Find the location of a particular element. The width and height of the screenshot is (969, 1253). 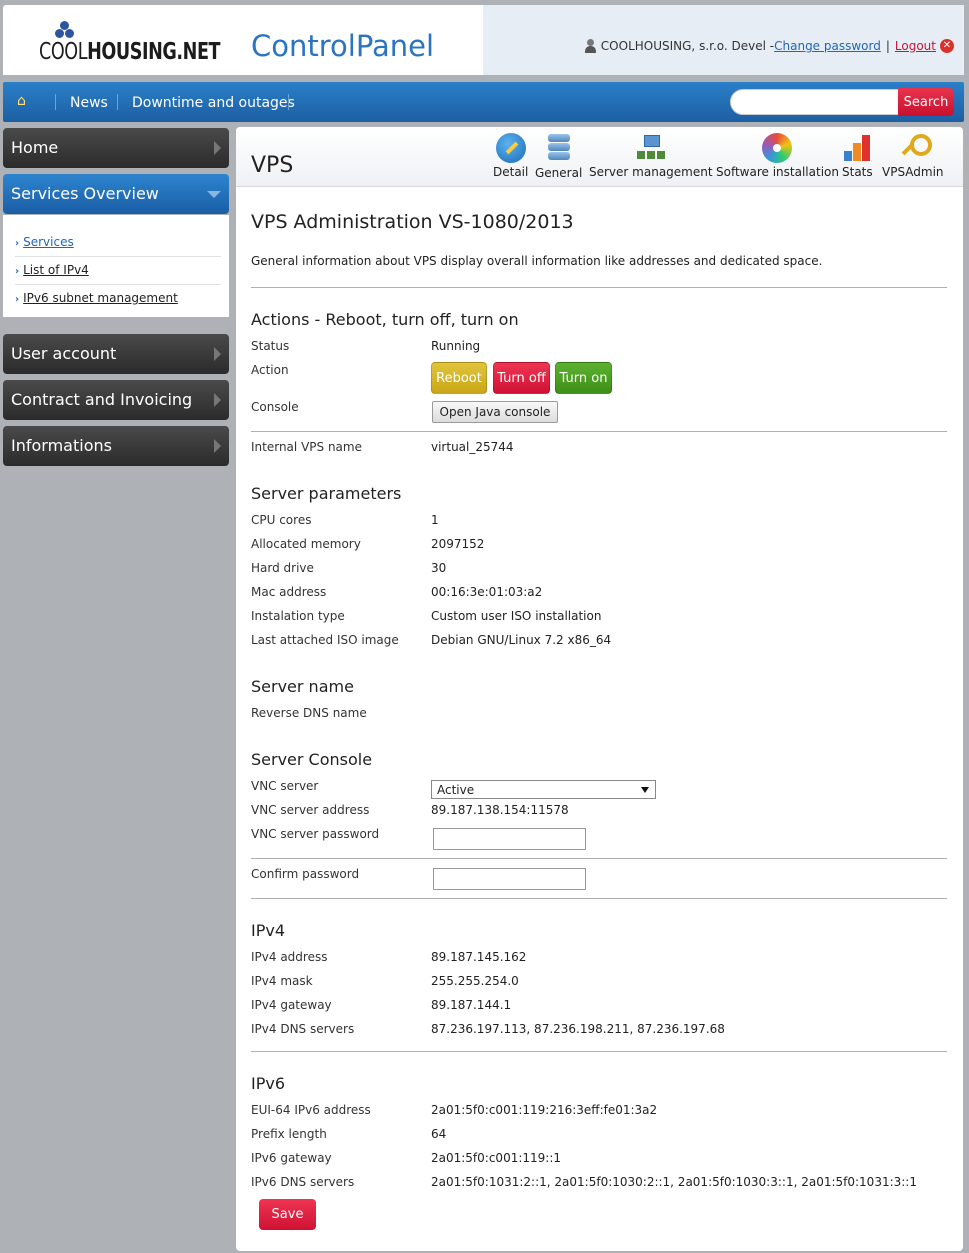

change-password-link: Change password is located at coordinates (827, 46).